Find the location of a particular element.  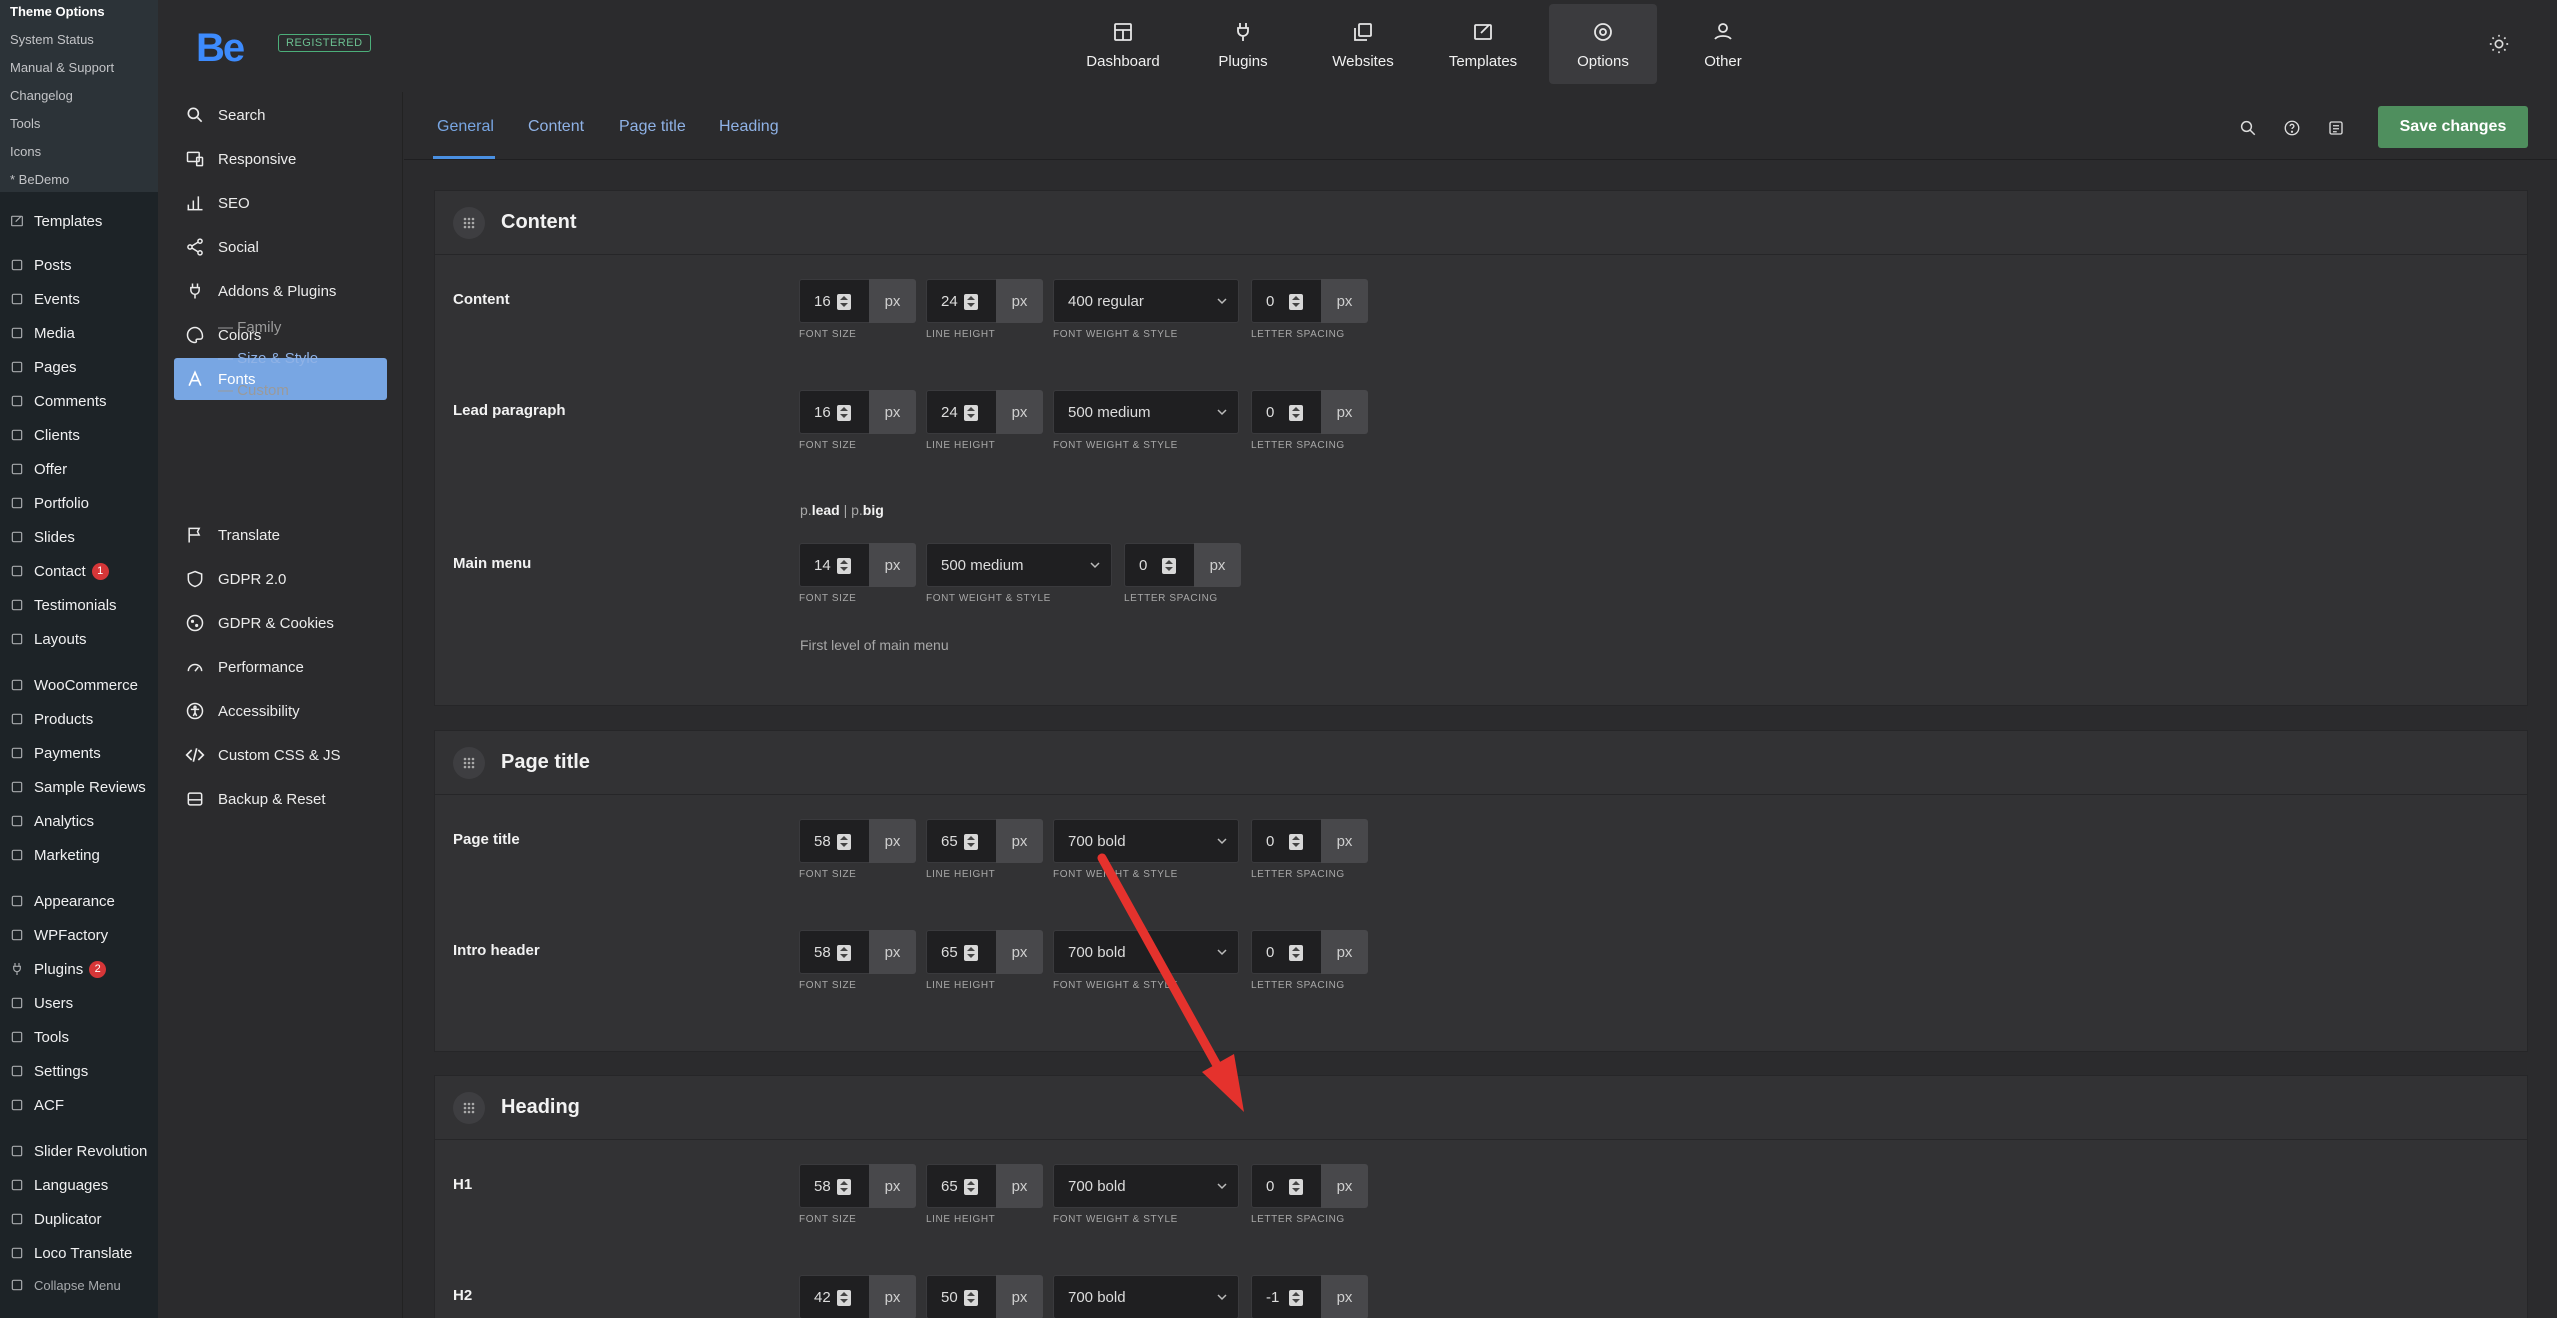

options-nav-performance: Performance is located at coordinates (280, 667).